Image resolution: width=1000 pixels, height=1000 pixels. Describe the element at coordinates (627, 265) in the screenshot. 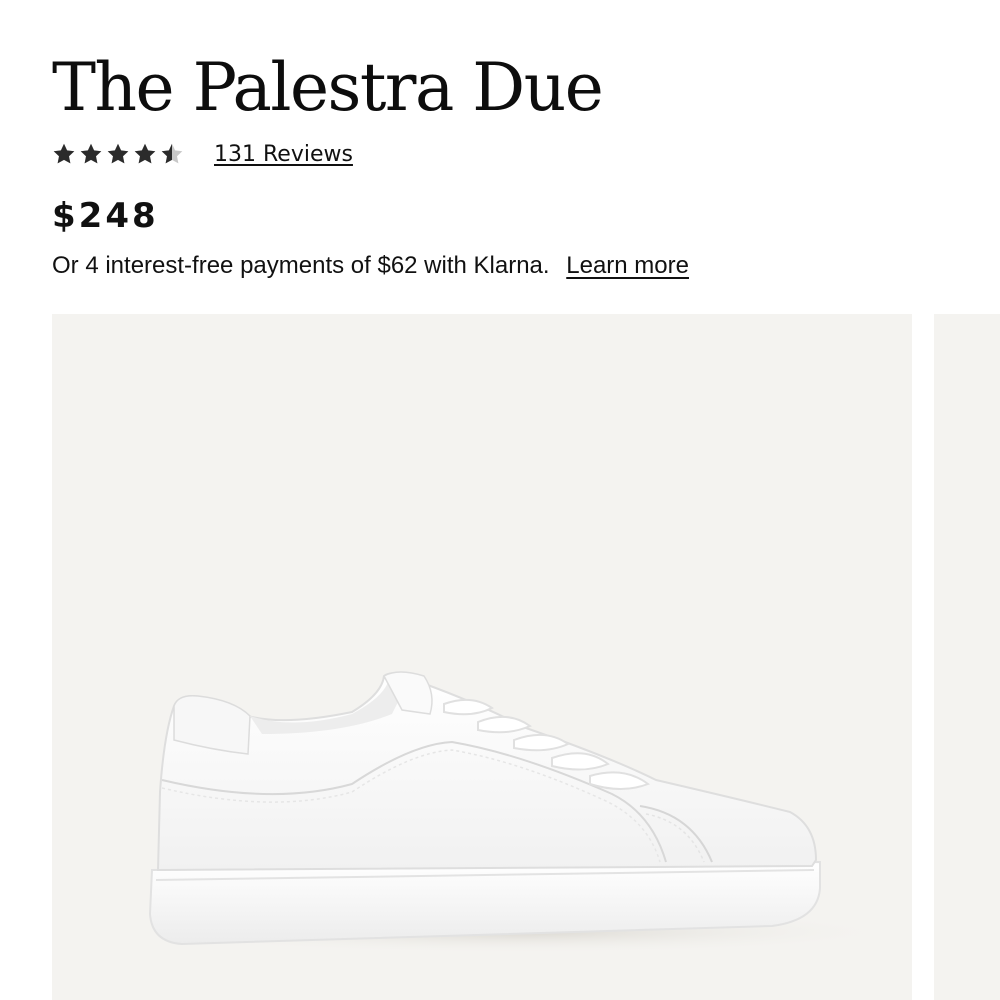

I see `learn-more-link: Learn more` at that location.